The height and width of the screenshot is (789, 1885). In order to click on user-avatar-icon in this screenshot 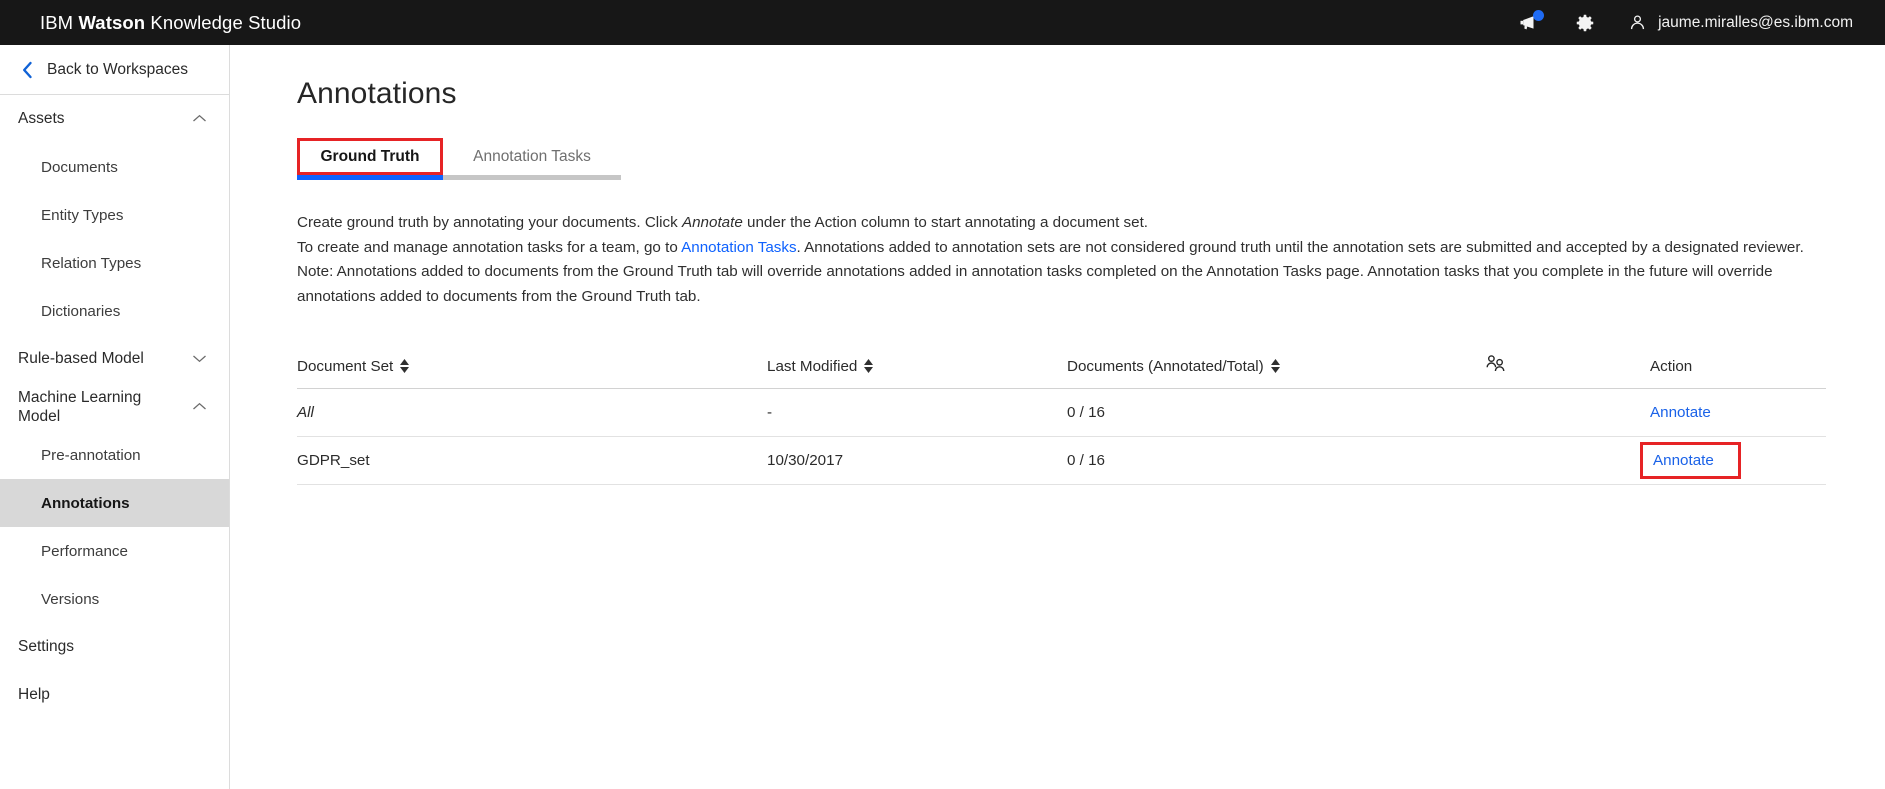, I will do `click(1637, 22)`.